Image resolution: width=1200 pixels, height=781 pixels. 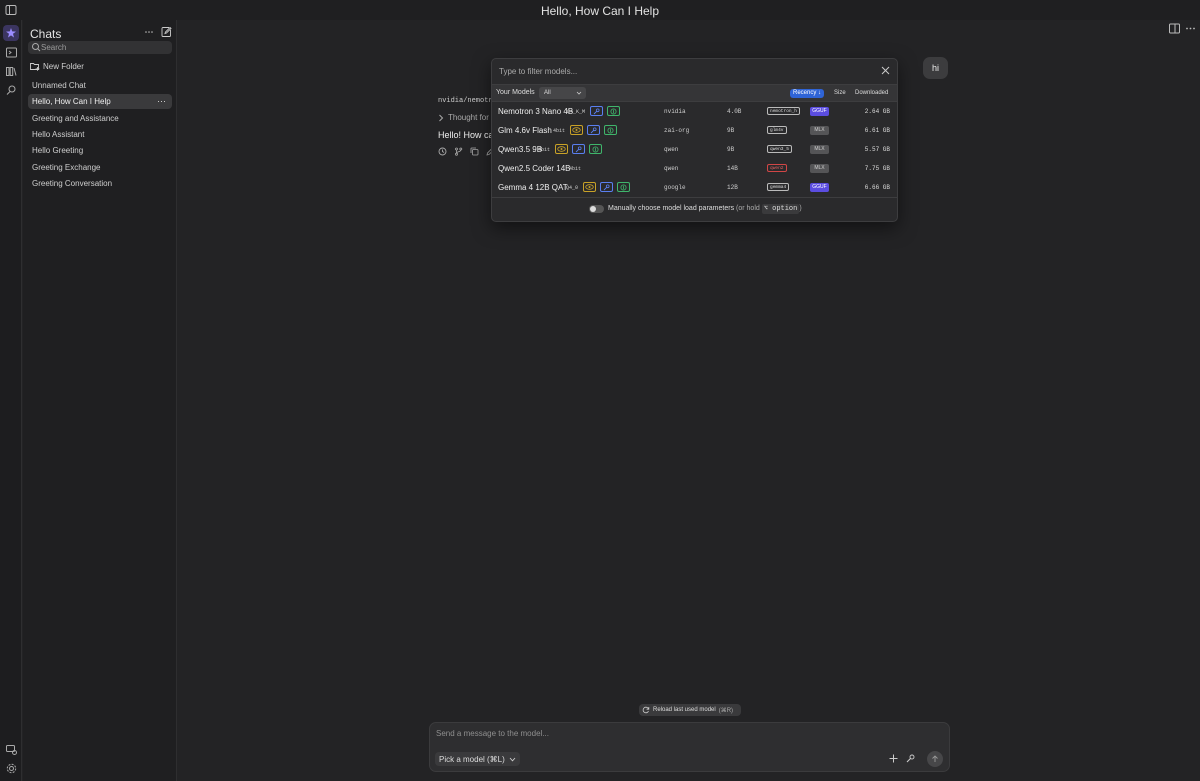 What do you see at coordinates (877, 168) in the screenshot?
I see `model-size: 7.75 GB` at bounding box center [877, 168].